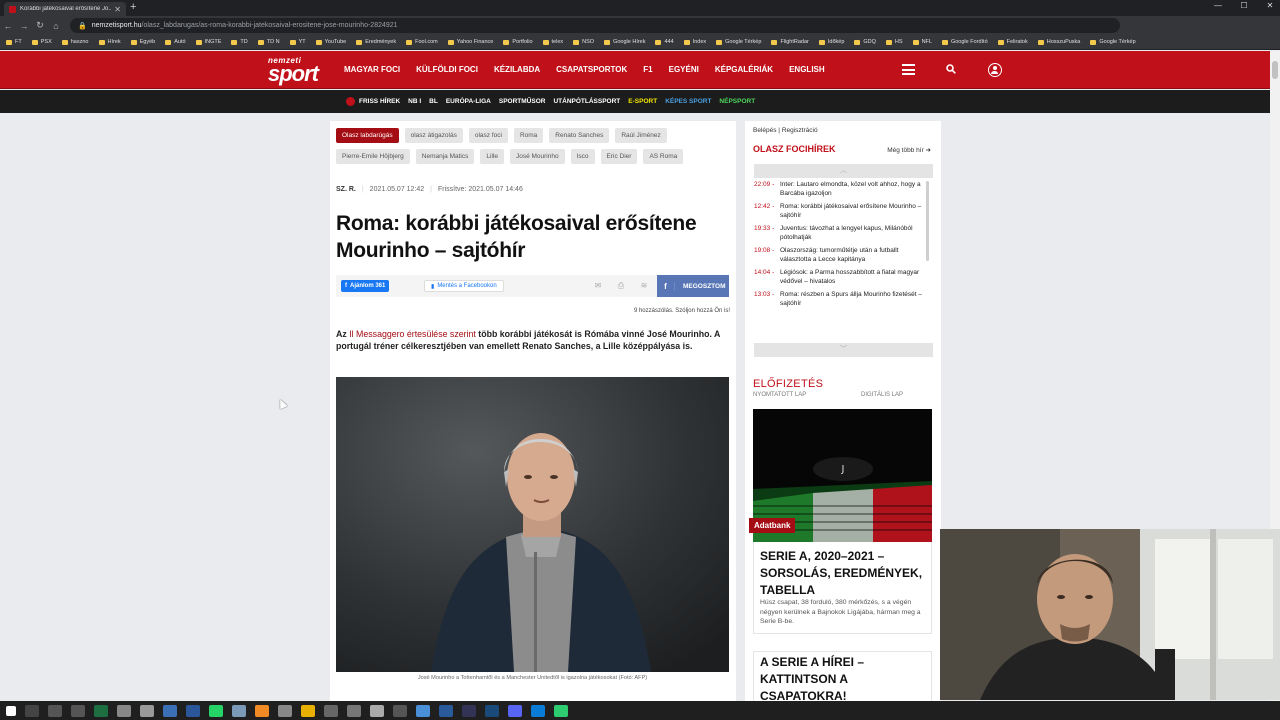 This screenshot has width=1280, height=720. Describe the element at coordinates (642, 101) in the screenshot. I see `sub-nav-item: E-SPORT` at that location.